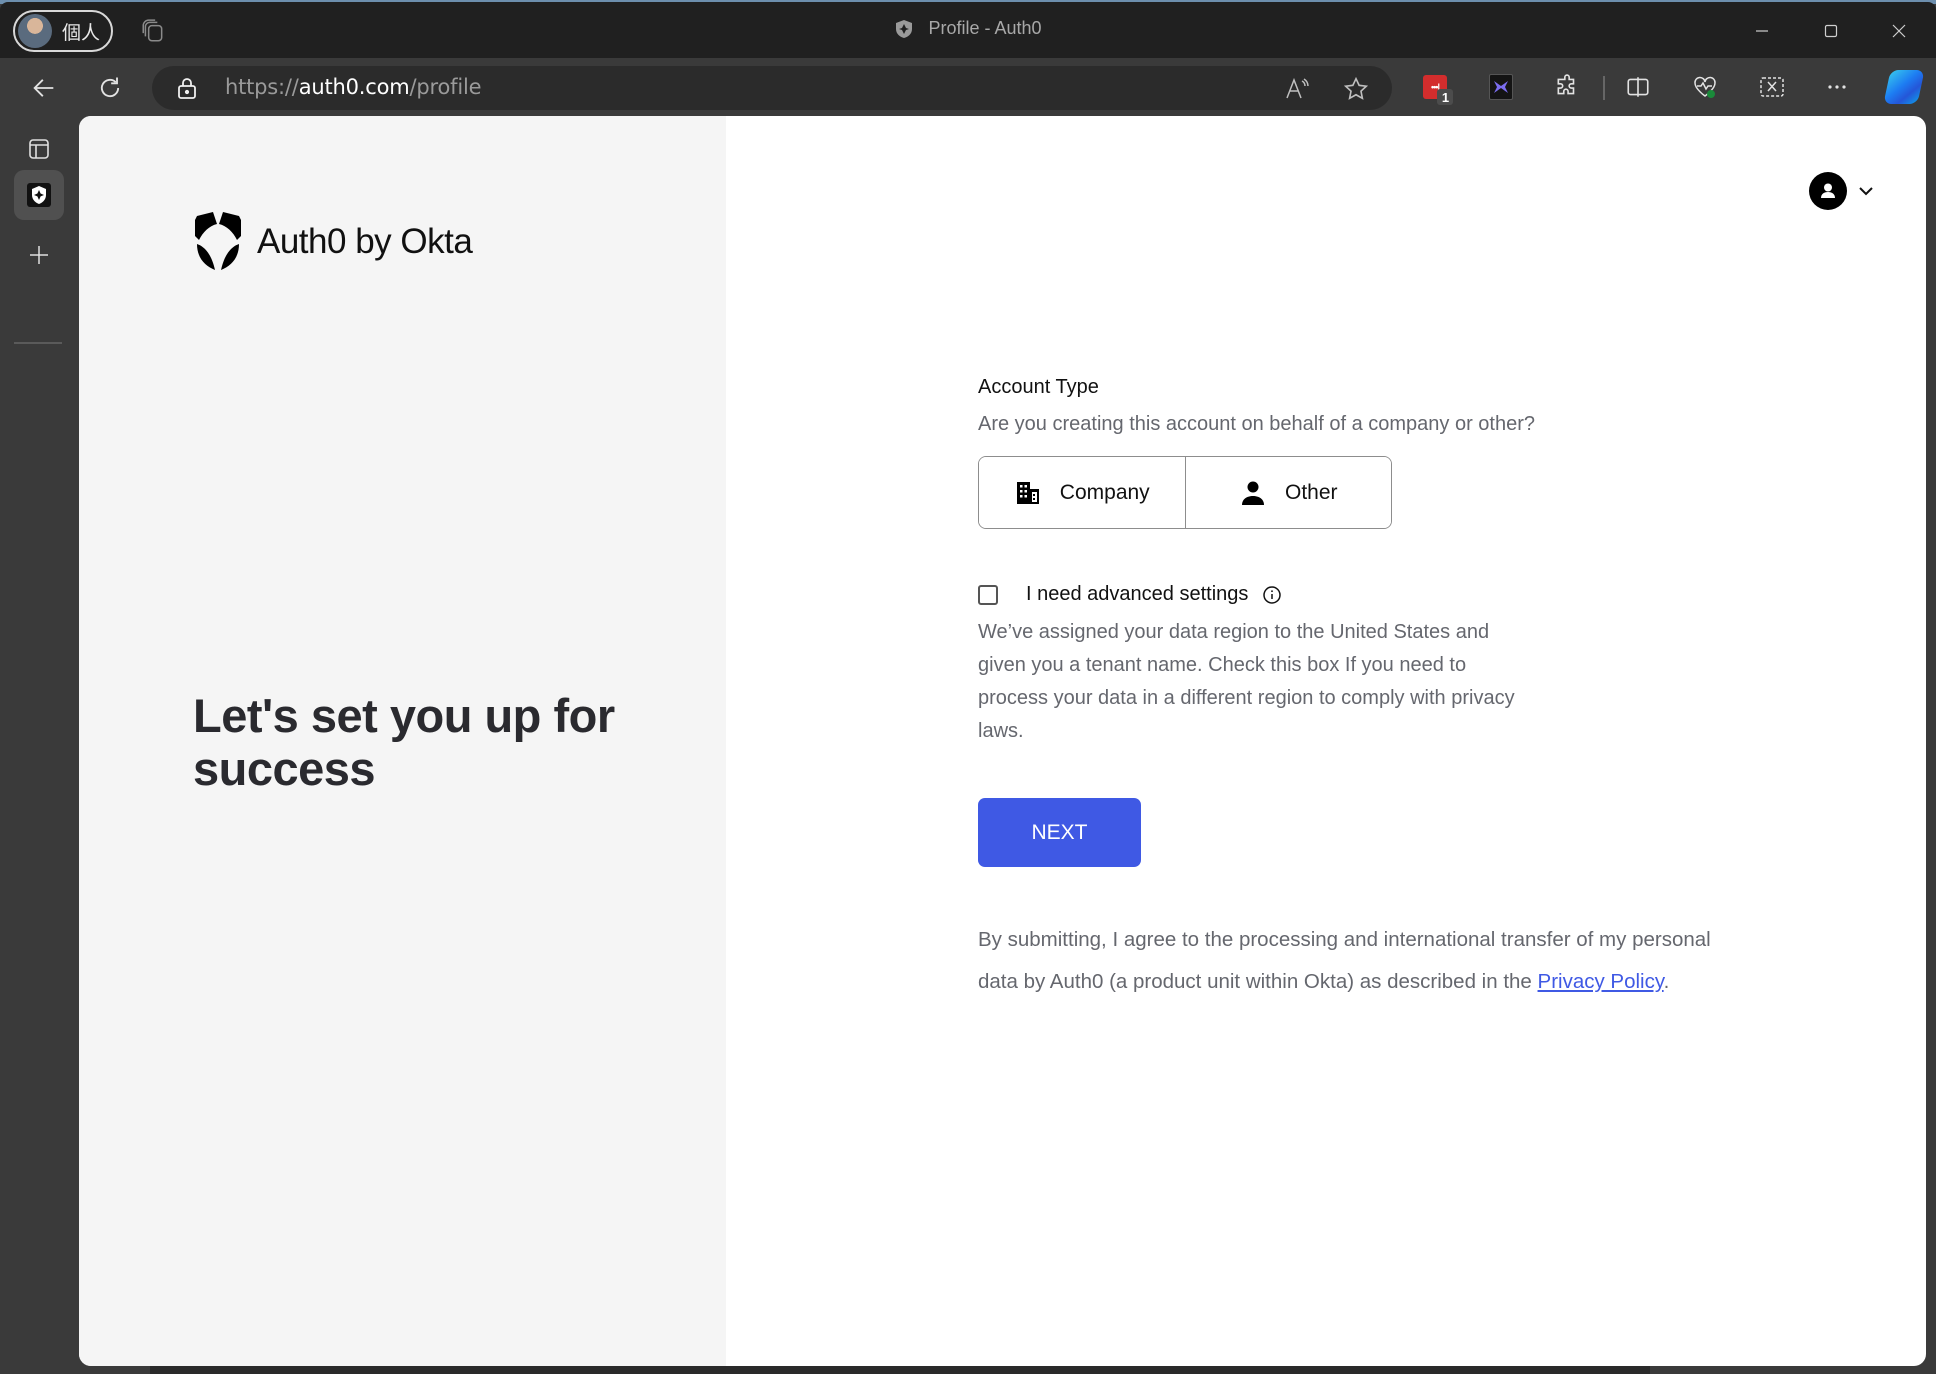 This screenshot has height=1374, width=1936. I want to click on company-option-label: Company, so click(1104, 492).